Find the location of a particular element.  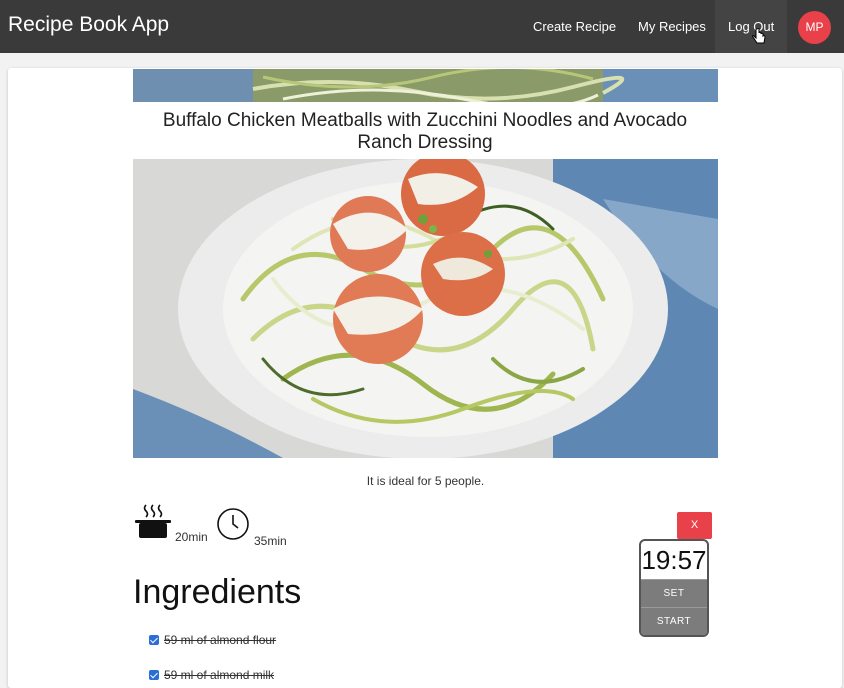

timer-display: 19:57 is located at coordinates (674, 560).